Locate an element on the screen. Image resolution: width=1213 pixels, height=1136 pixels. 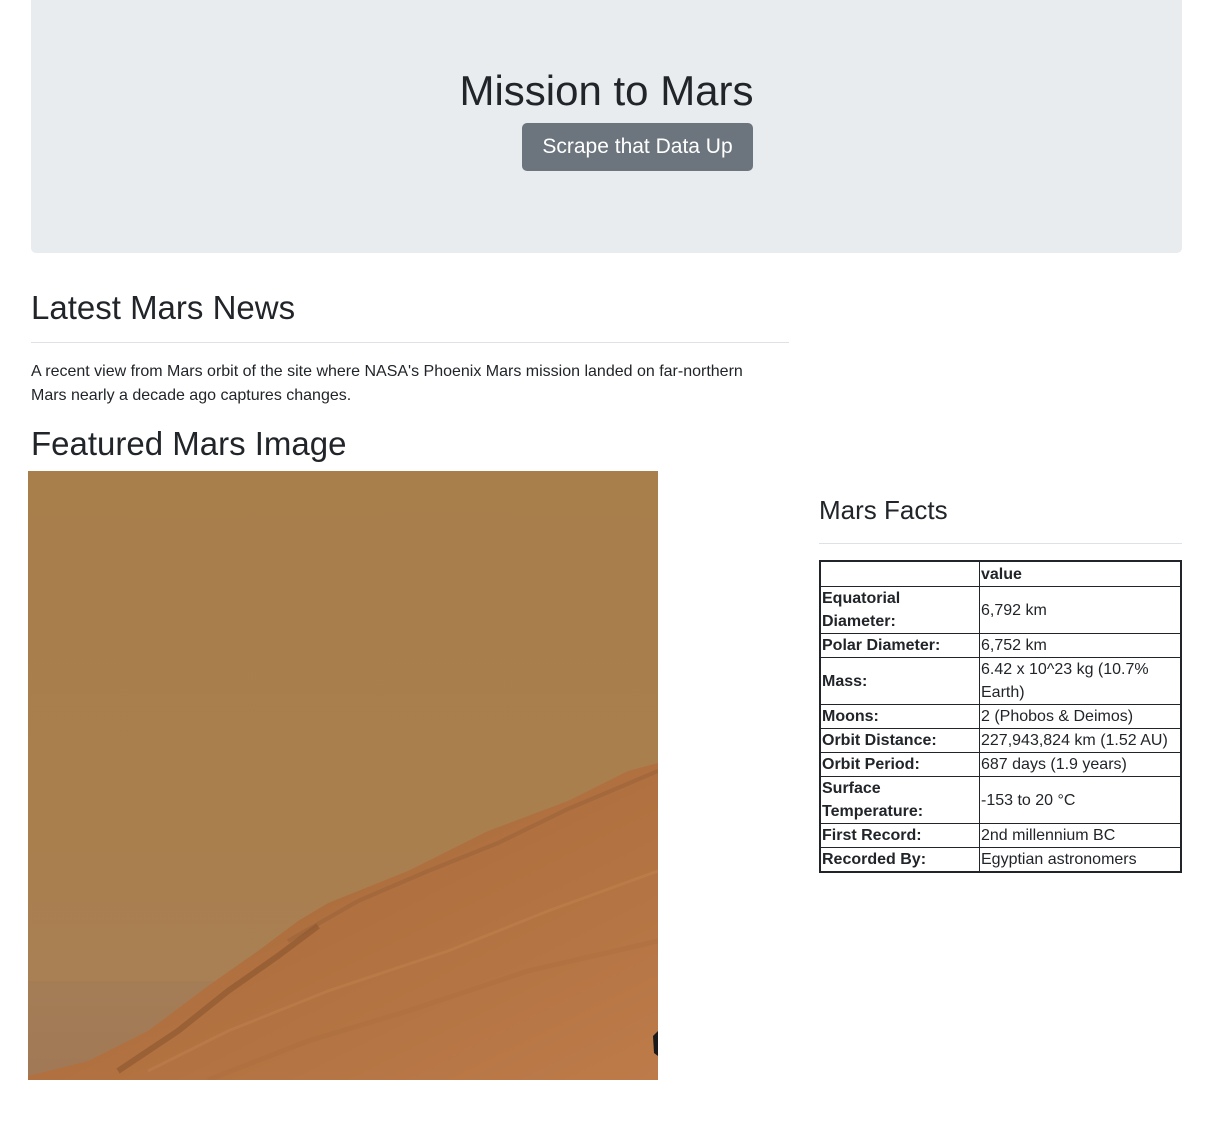
fact-value: 2 (Phobos & Deimos) is located at coordinates (1080, 716).